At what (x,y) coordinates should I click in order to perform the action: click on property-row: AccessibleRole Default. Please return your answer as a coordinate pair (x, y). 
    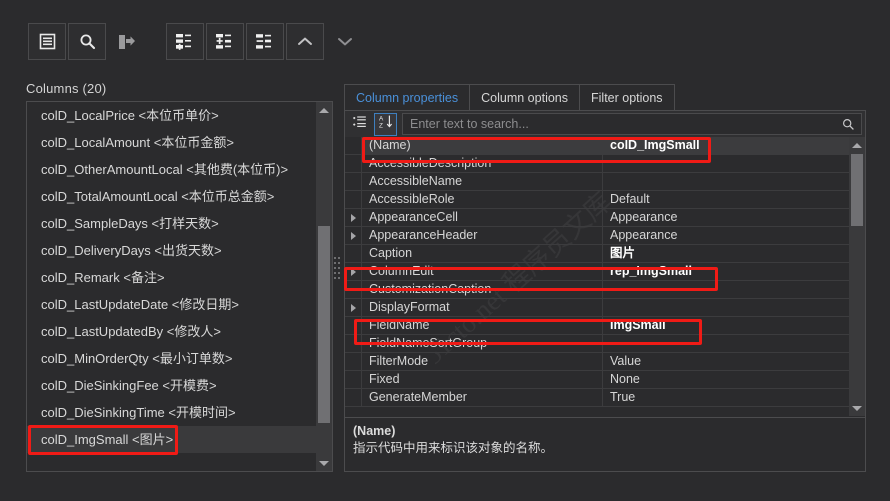
    Looking at the image, I should click on (597, 200).